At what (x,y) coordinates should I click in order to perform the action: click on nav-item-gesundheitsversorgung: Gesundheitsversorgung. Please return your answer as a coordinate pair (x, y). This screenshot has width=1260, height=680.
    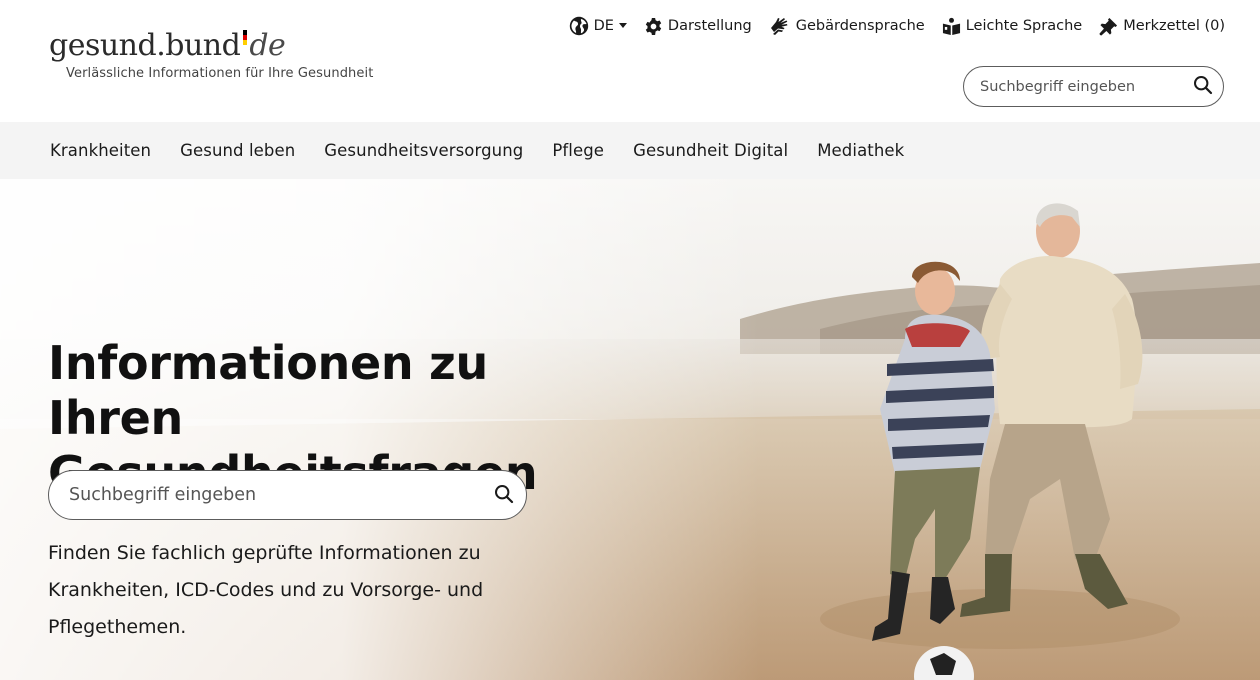
    Looking at the image, I should click on (423, 150).